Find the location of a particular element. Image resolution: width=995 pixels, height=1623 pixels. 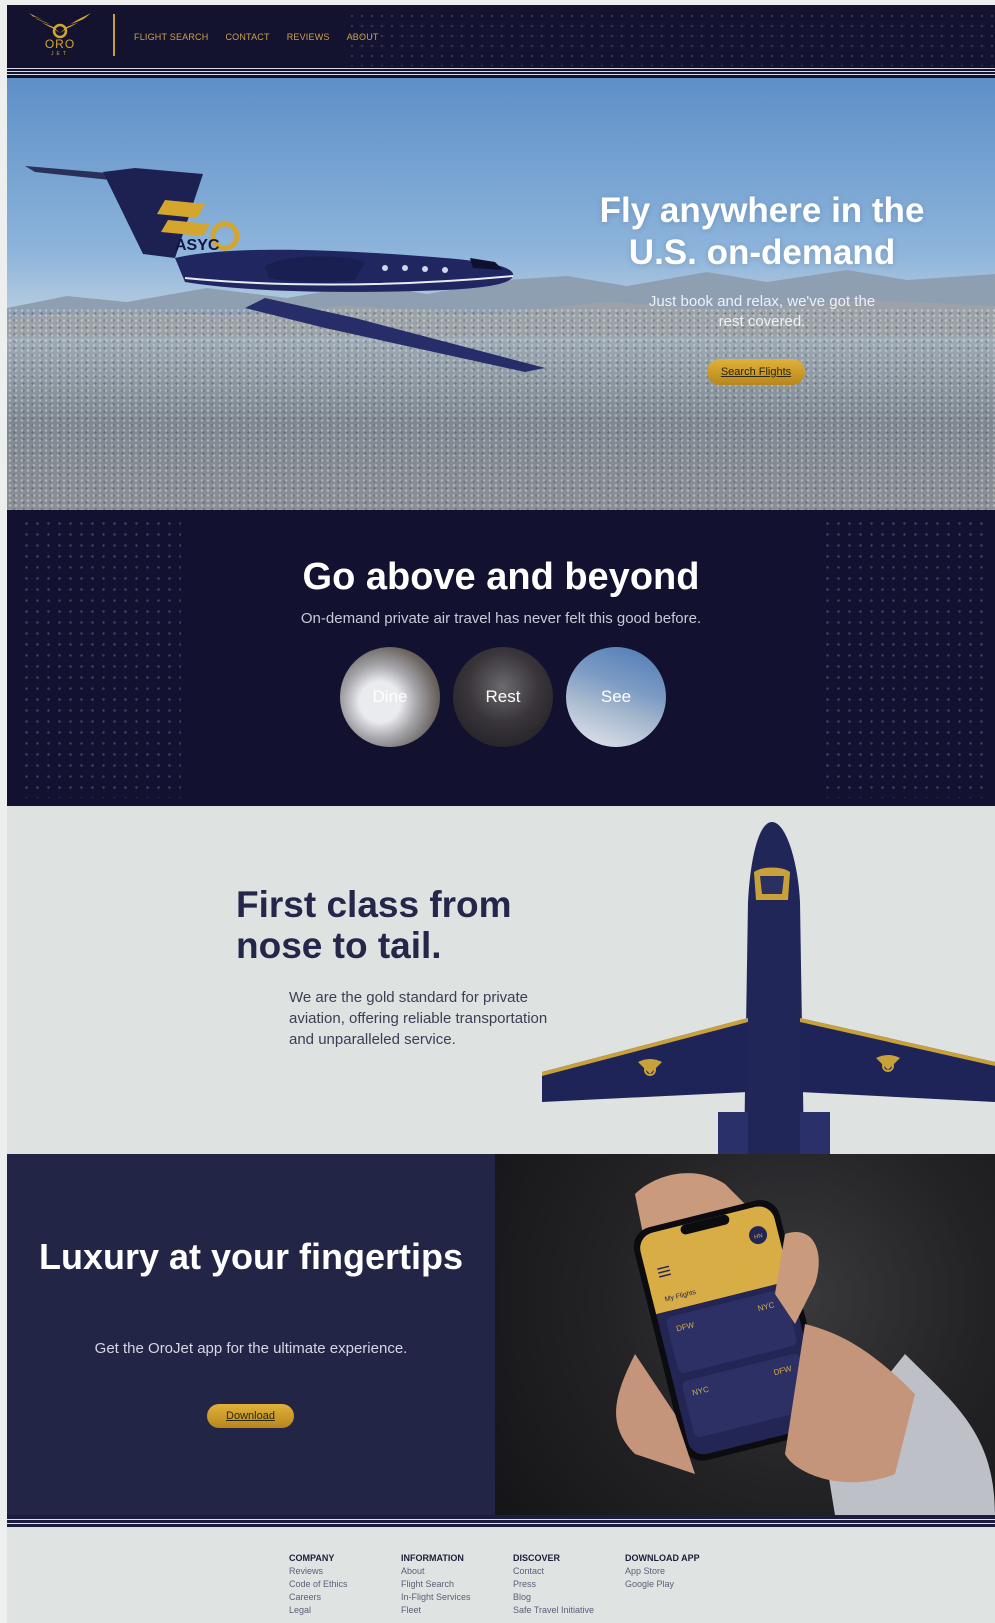

footer-link: Careers is located at coordinates (345, 1597).